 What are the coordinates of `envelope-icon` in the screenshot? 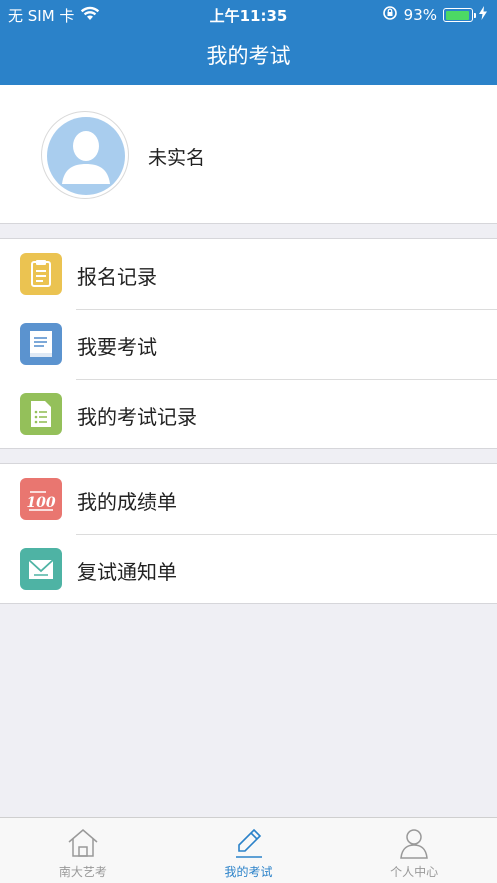 It's located at (41, 569).